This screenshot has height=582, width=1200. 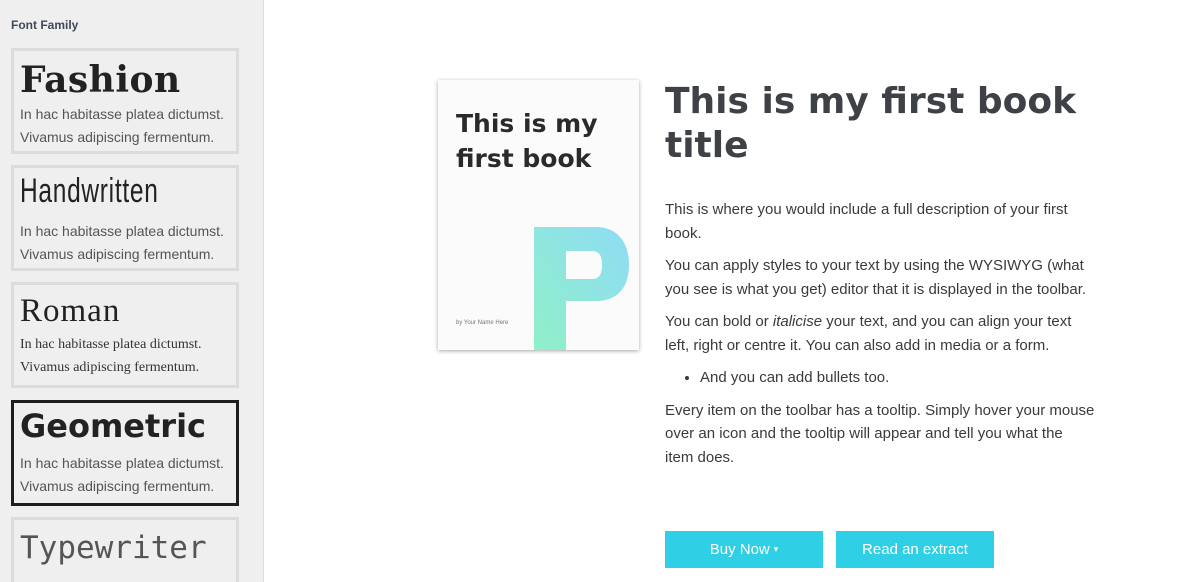 I want to click on bullet-item: And you can add bullets too., so click(x=897, y=378).